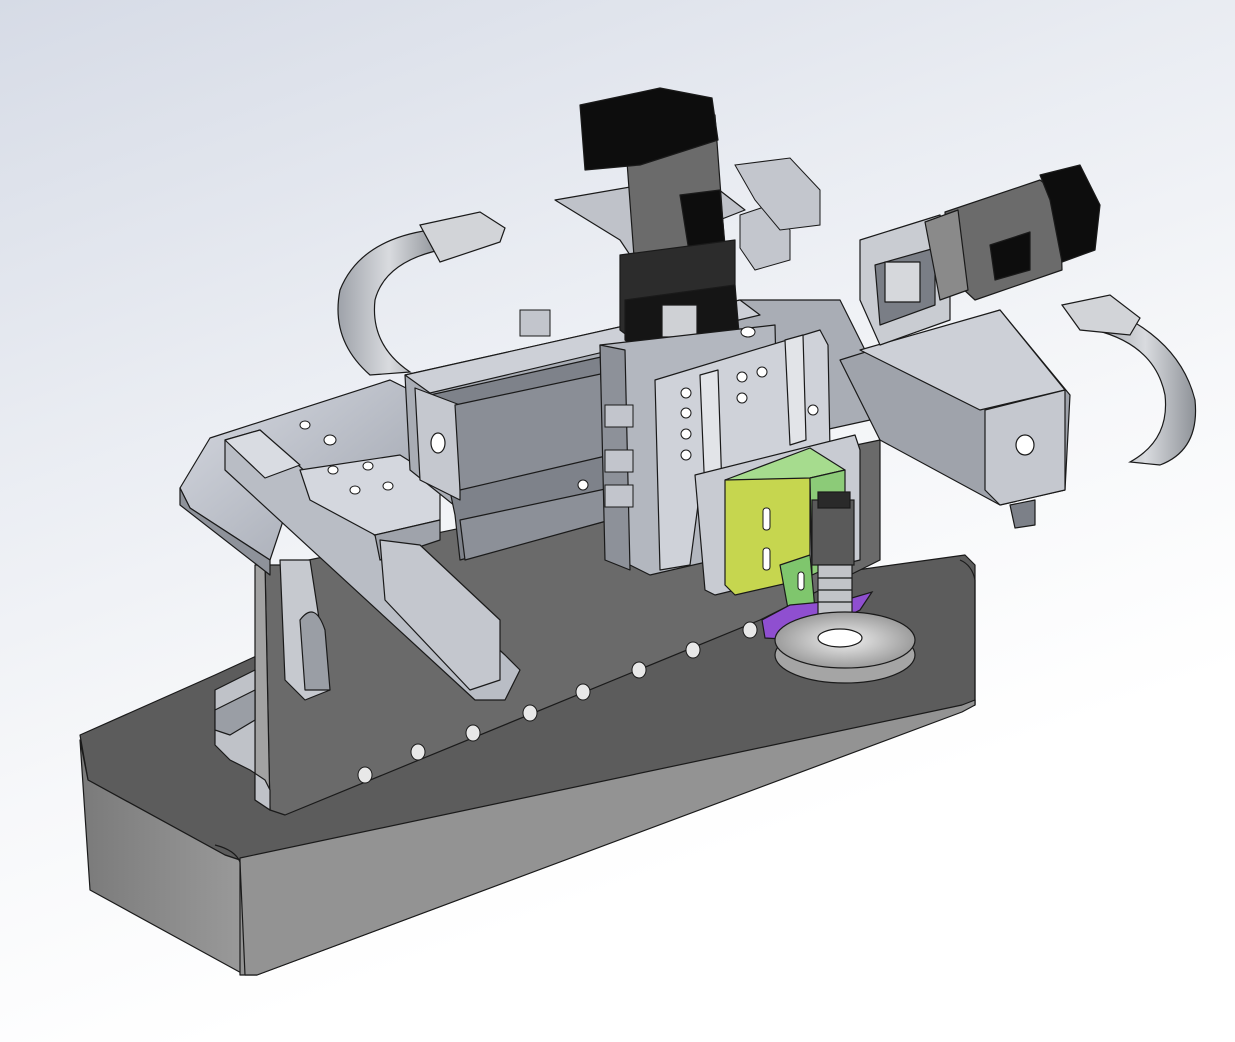 The width and height of the screenshot is (1235, 1042). What do you see at coordinates (462, 237) in the screenshot?
I see `left-chain-end` at bounding box center [462, 237].